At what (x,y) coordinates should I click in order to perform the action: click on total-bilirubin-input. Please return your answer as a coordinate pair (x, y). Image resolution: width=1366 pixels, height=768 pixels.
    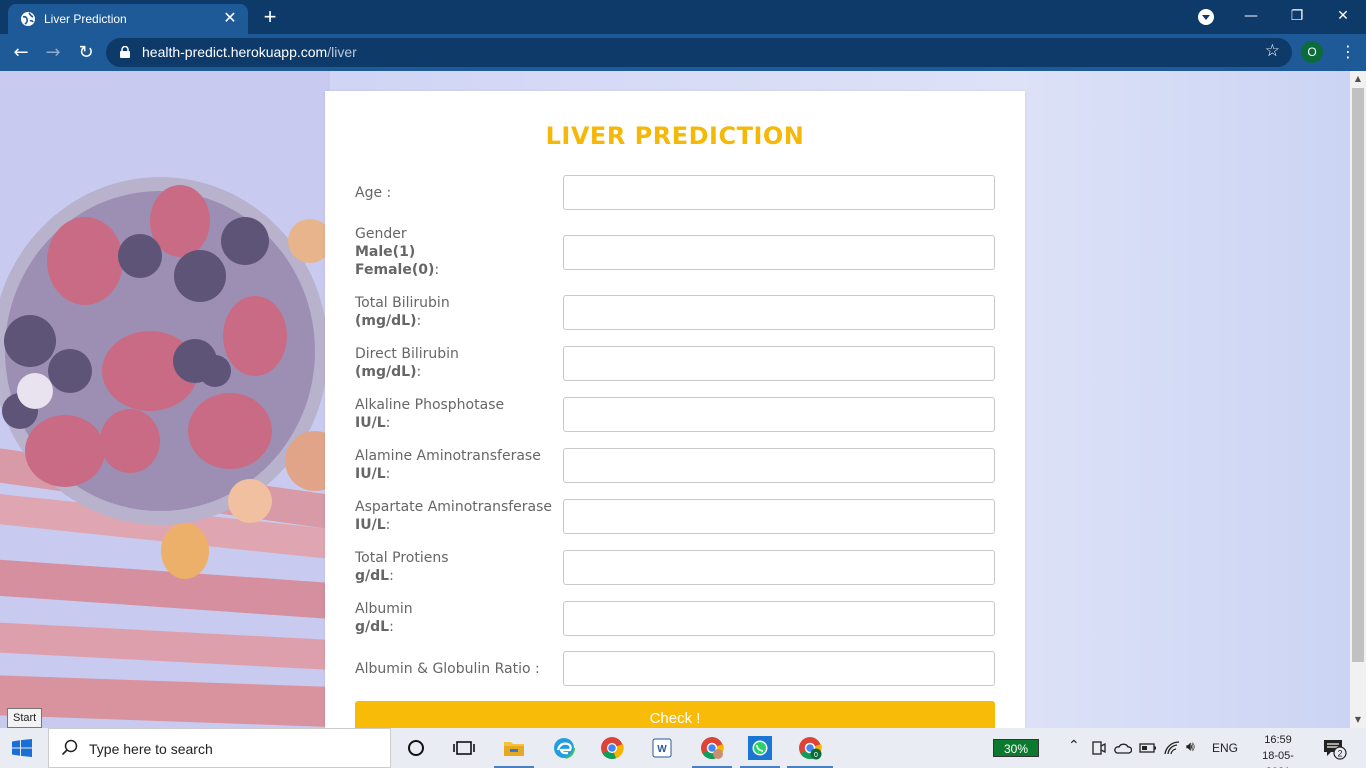
    Looking at the image, I should click on (779, 312).